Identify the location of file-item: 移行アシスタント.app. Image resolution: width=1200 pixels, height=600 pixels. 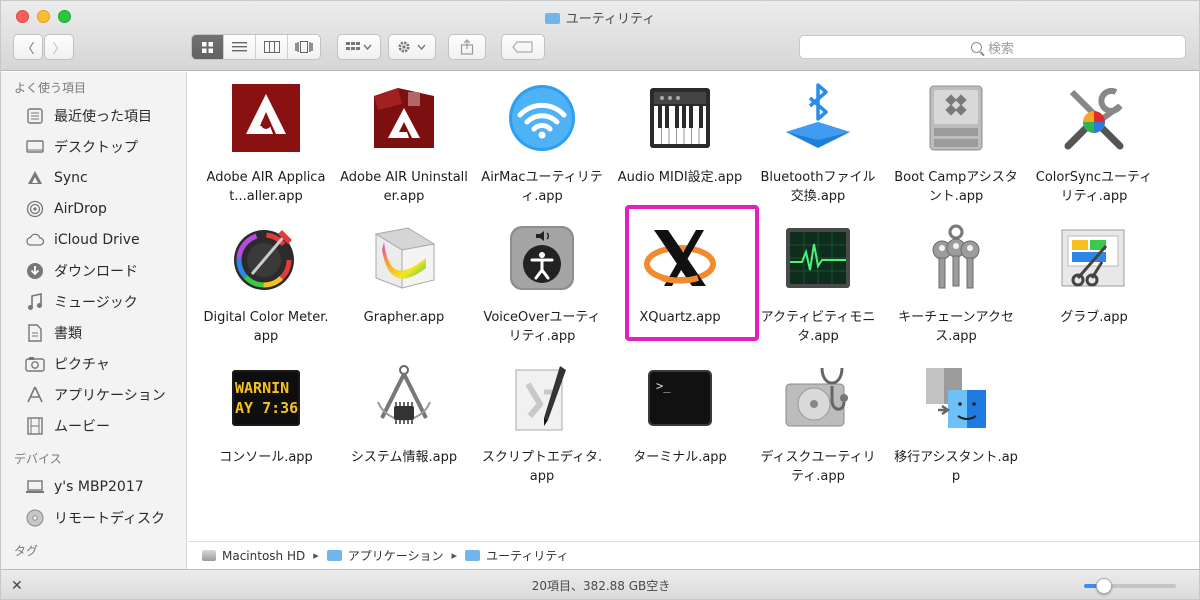
(956, 426).